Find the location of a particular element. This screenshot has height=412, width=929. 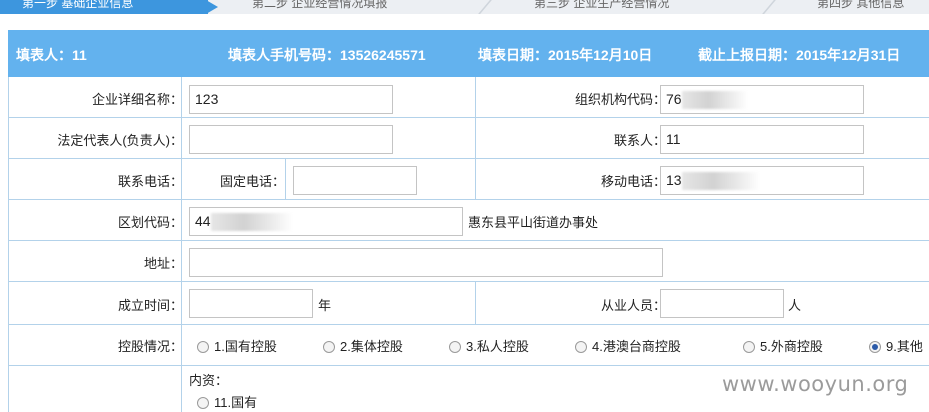

holding-option-hkmotw: 4.港澳台商控股 is located at coordinates (628, 347).